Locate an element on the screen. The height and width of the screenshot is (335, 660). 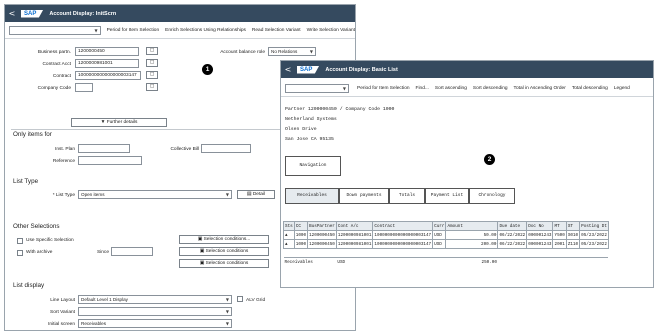
navigation-box: Navigation is located at coordinates (313, 166).